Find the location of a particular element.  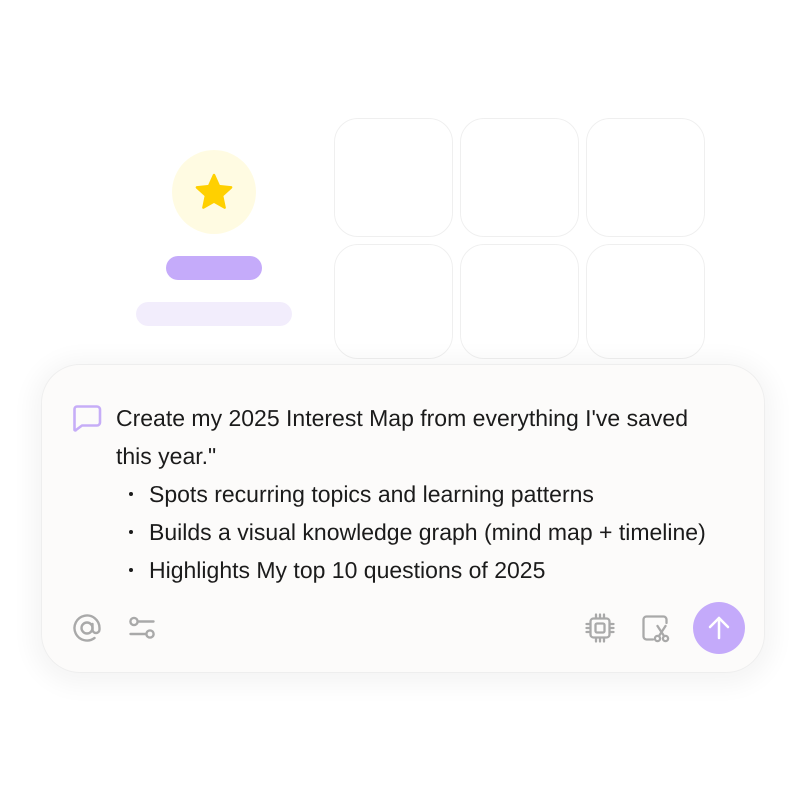

chip-icon is located at coordinates (600, 628).